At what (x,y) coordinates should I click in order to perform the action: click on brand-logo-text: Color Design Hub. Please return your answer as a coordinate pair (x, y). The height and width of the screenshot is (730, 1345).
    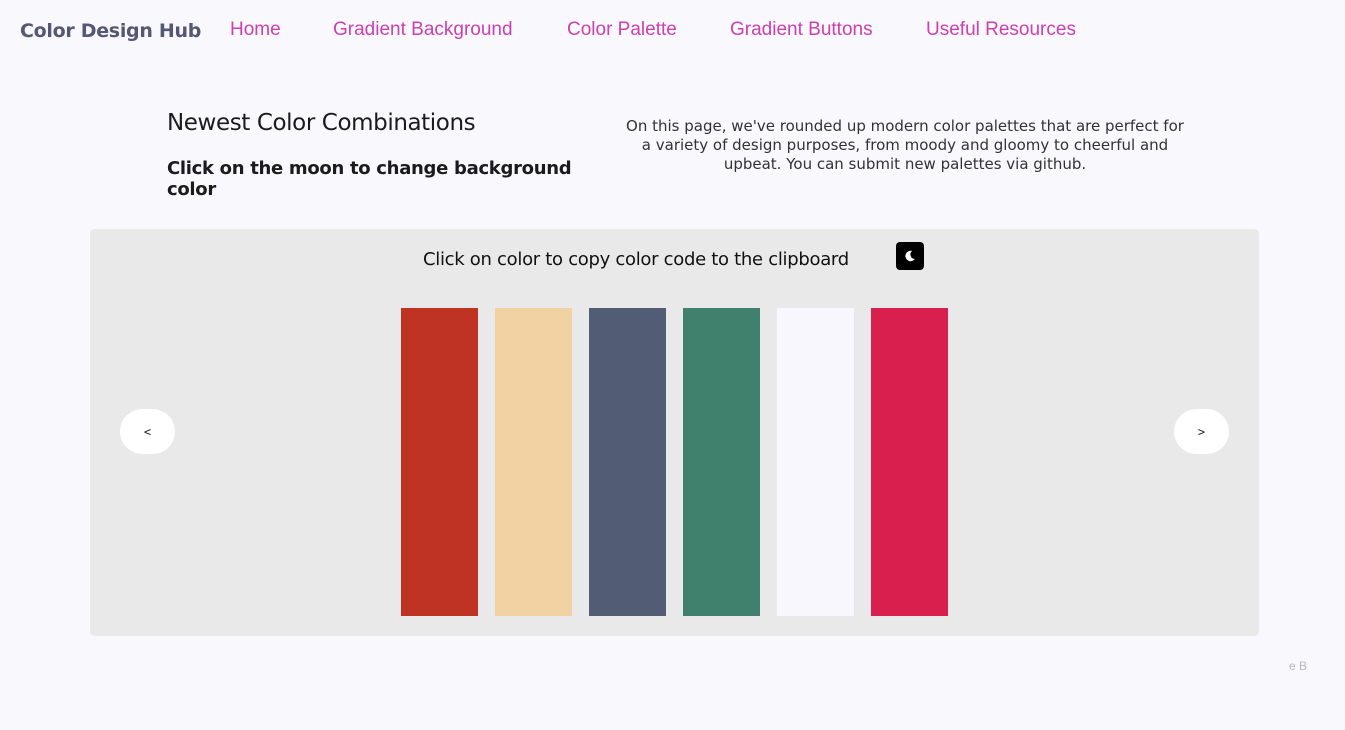
    Looking at the image, I should click on (110, 31).